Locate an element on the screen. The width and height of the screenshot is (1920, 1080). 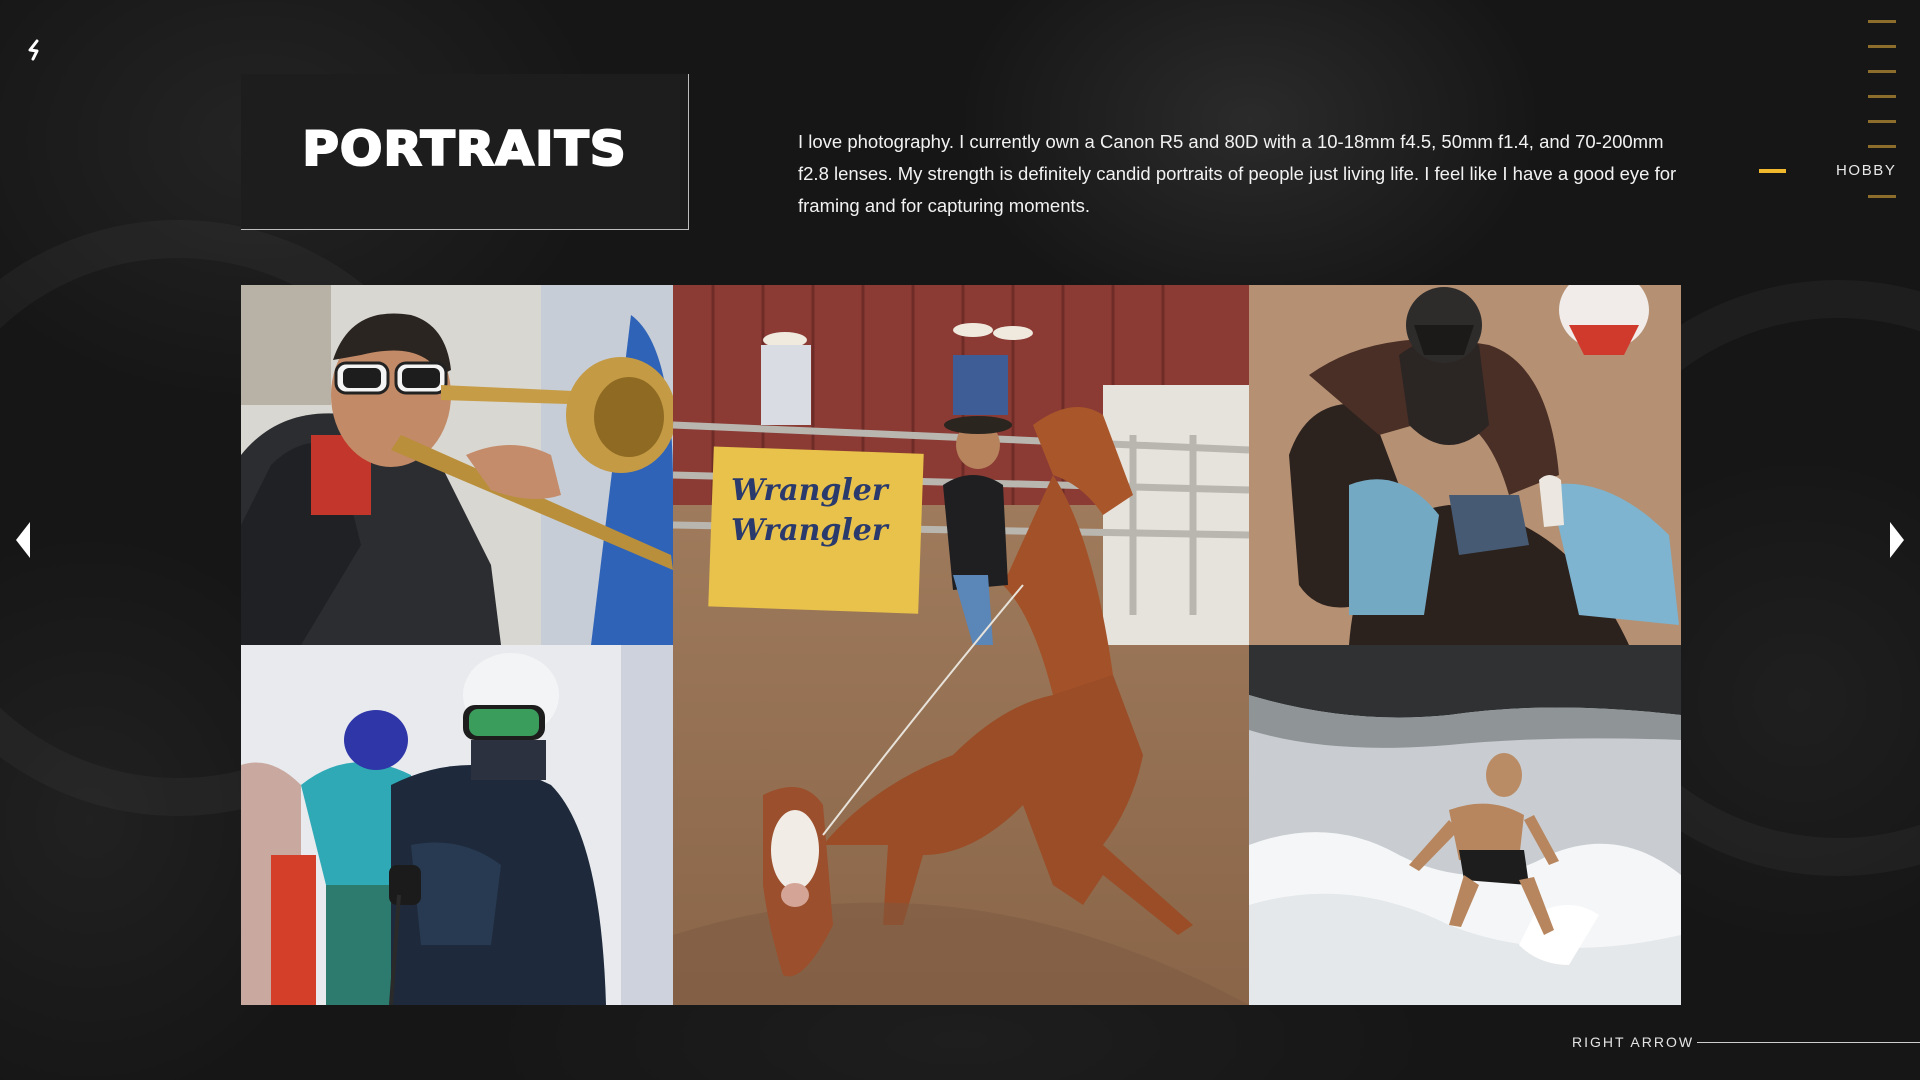
nav-active-label: HOBBY is located at coordinates (1866, 170).